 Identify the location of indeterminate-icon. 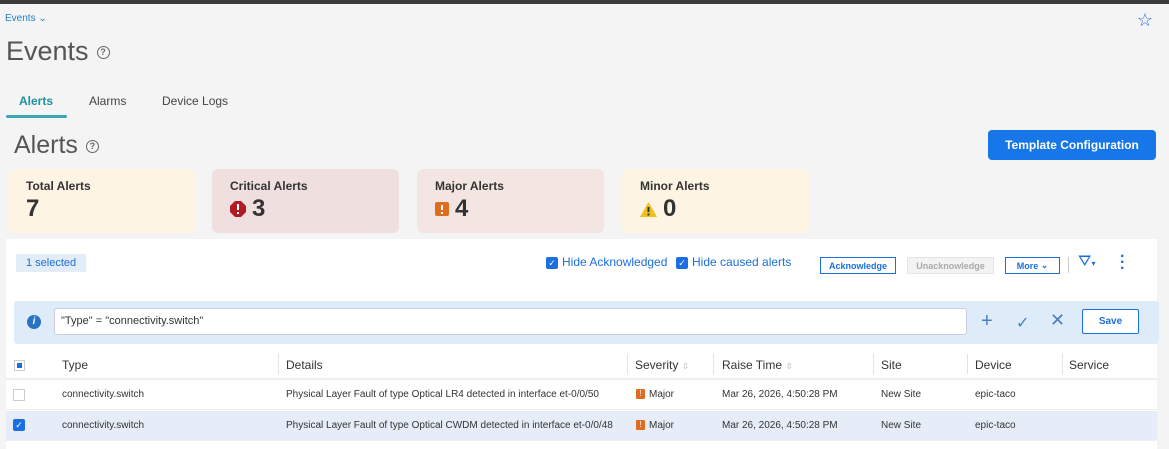
(19, 365).